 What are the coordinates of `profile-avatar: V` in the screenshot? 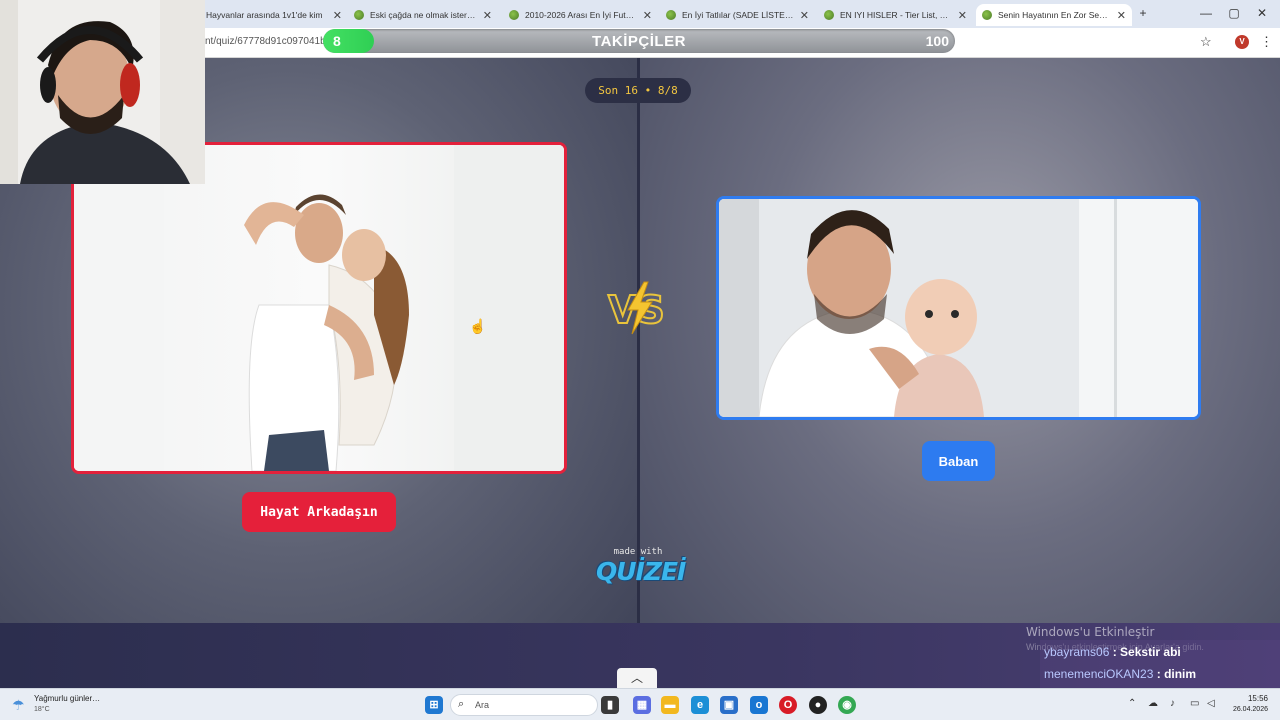 It's located at (1242, 42).